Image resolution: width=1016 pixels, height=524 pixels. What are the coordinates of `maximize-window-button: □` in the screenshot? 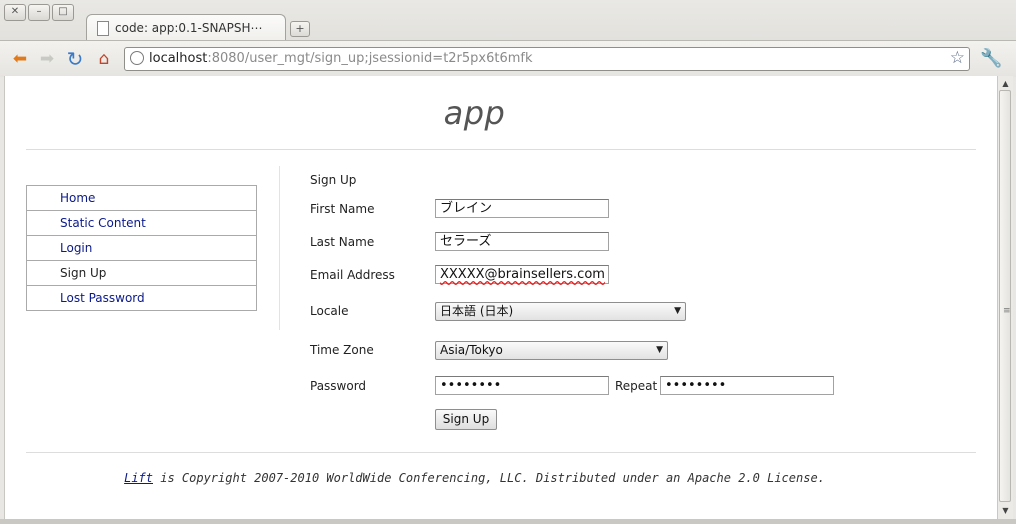 It's located at (63, 12).